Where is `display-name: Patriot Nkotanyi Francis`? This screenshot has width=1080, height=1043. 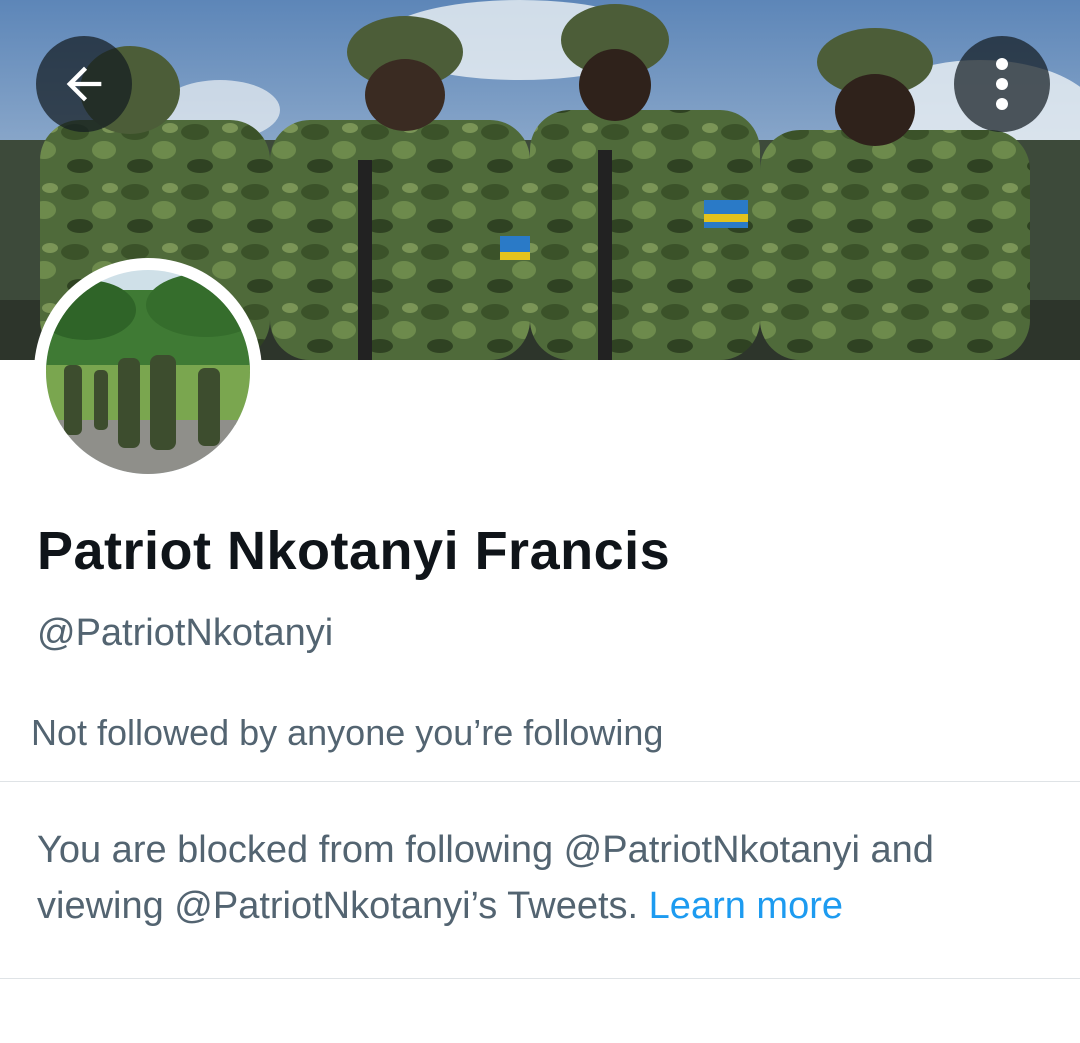
display-name: Patriot Nkotanyi Francis is located at coordinates (354, 551).